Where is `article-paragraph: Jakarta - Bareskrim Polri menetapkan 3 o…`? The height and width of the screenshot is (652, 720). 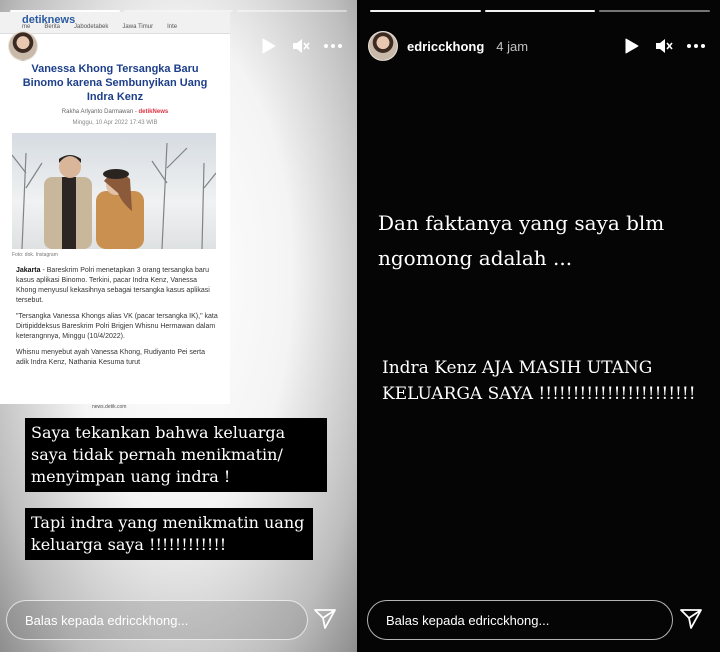
article-paragraph: Jakarta - Bareskrim Polri menetapkan 3 o… is located at coordinates (117, 286).